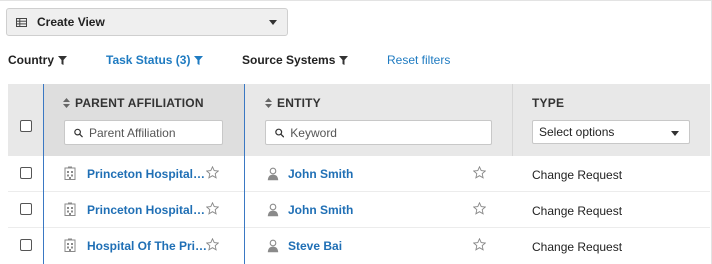 The image size is (712, 264). What do you see at coordinates (289, 60) in the screenshot?
I see `source-systems-filter-label: Source Systems` at bounding box center [289, 60].